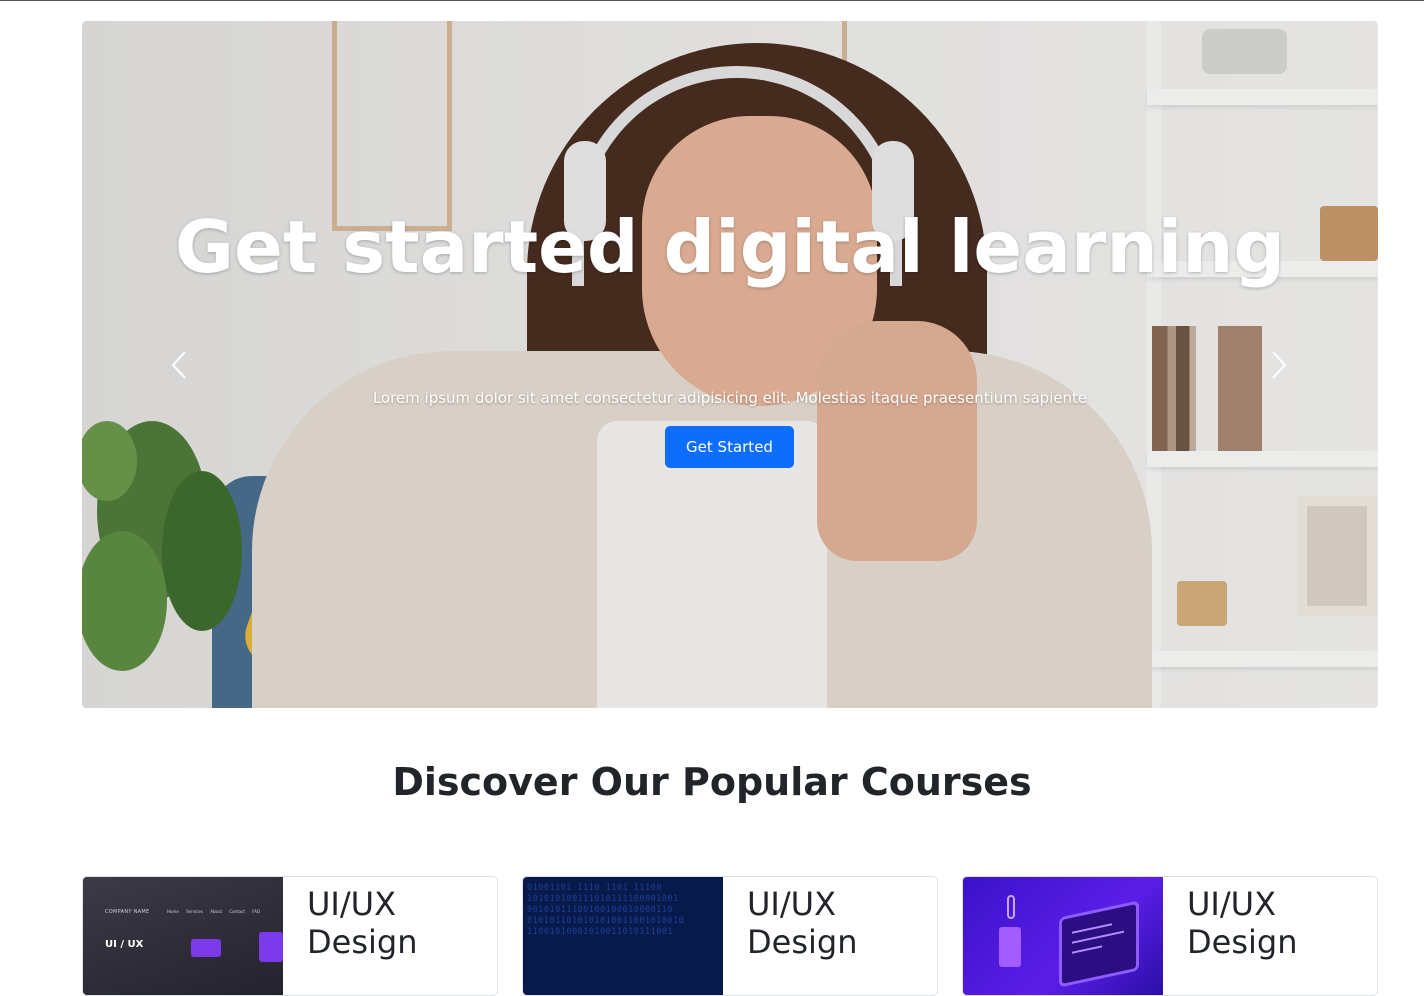  I want to click on thumbnail-label: UI / UX, so click(124, 944).